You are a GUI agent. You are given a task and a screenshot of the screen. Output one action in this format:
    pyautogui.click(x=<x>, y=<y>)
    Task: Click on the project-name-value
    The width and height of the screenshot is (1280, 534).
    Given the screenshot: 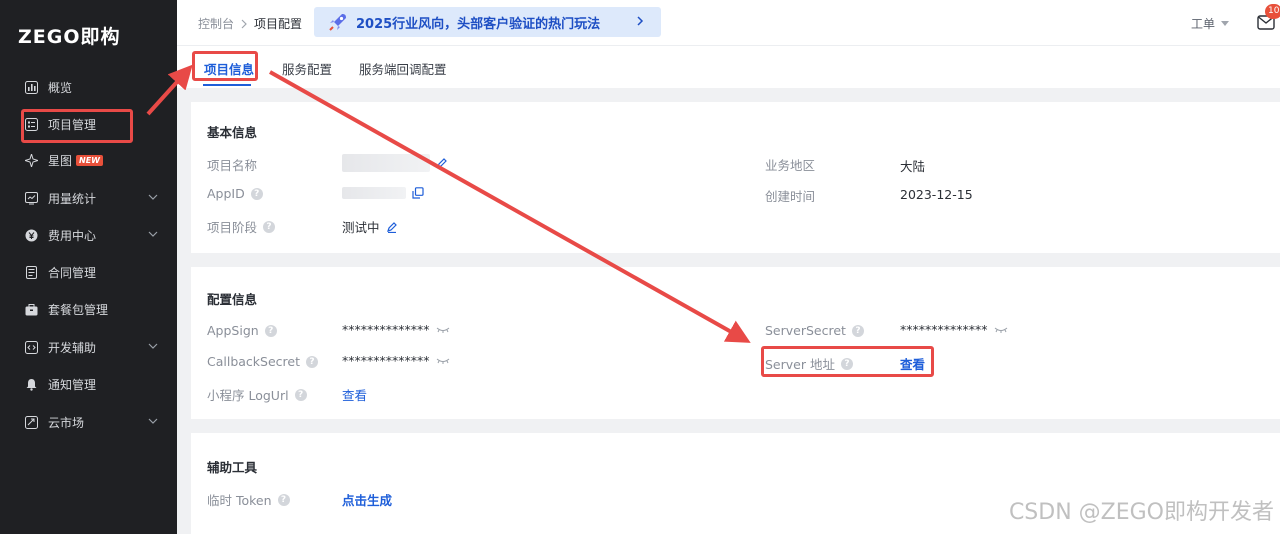 What is the action you would take?
    pyautogui.click(x=395, y=163)
    